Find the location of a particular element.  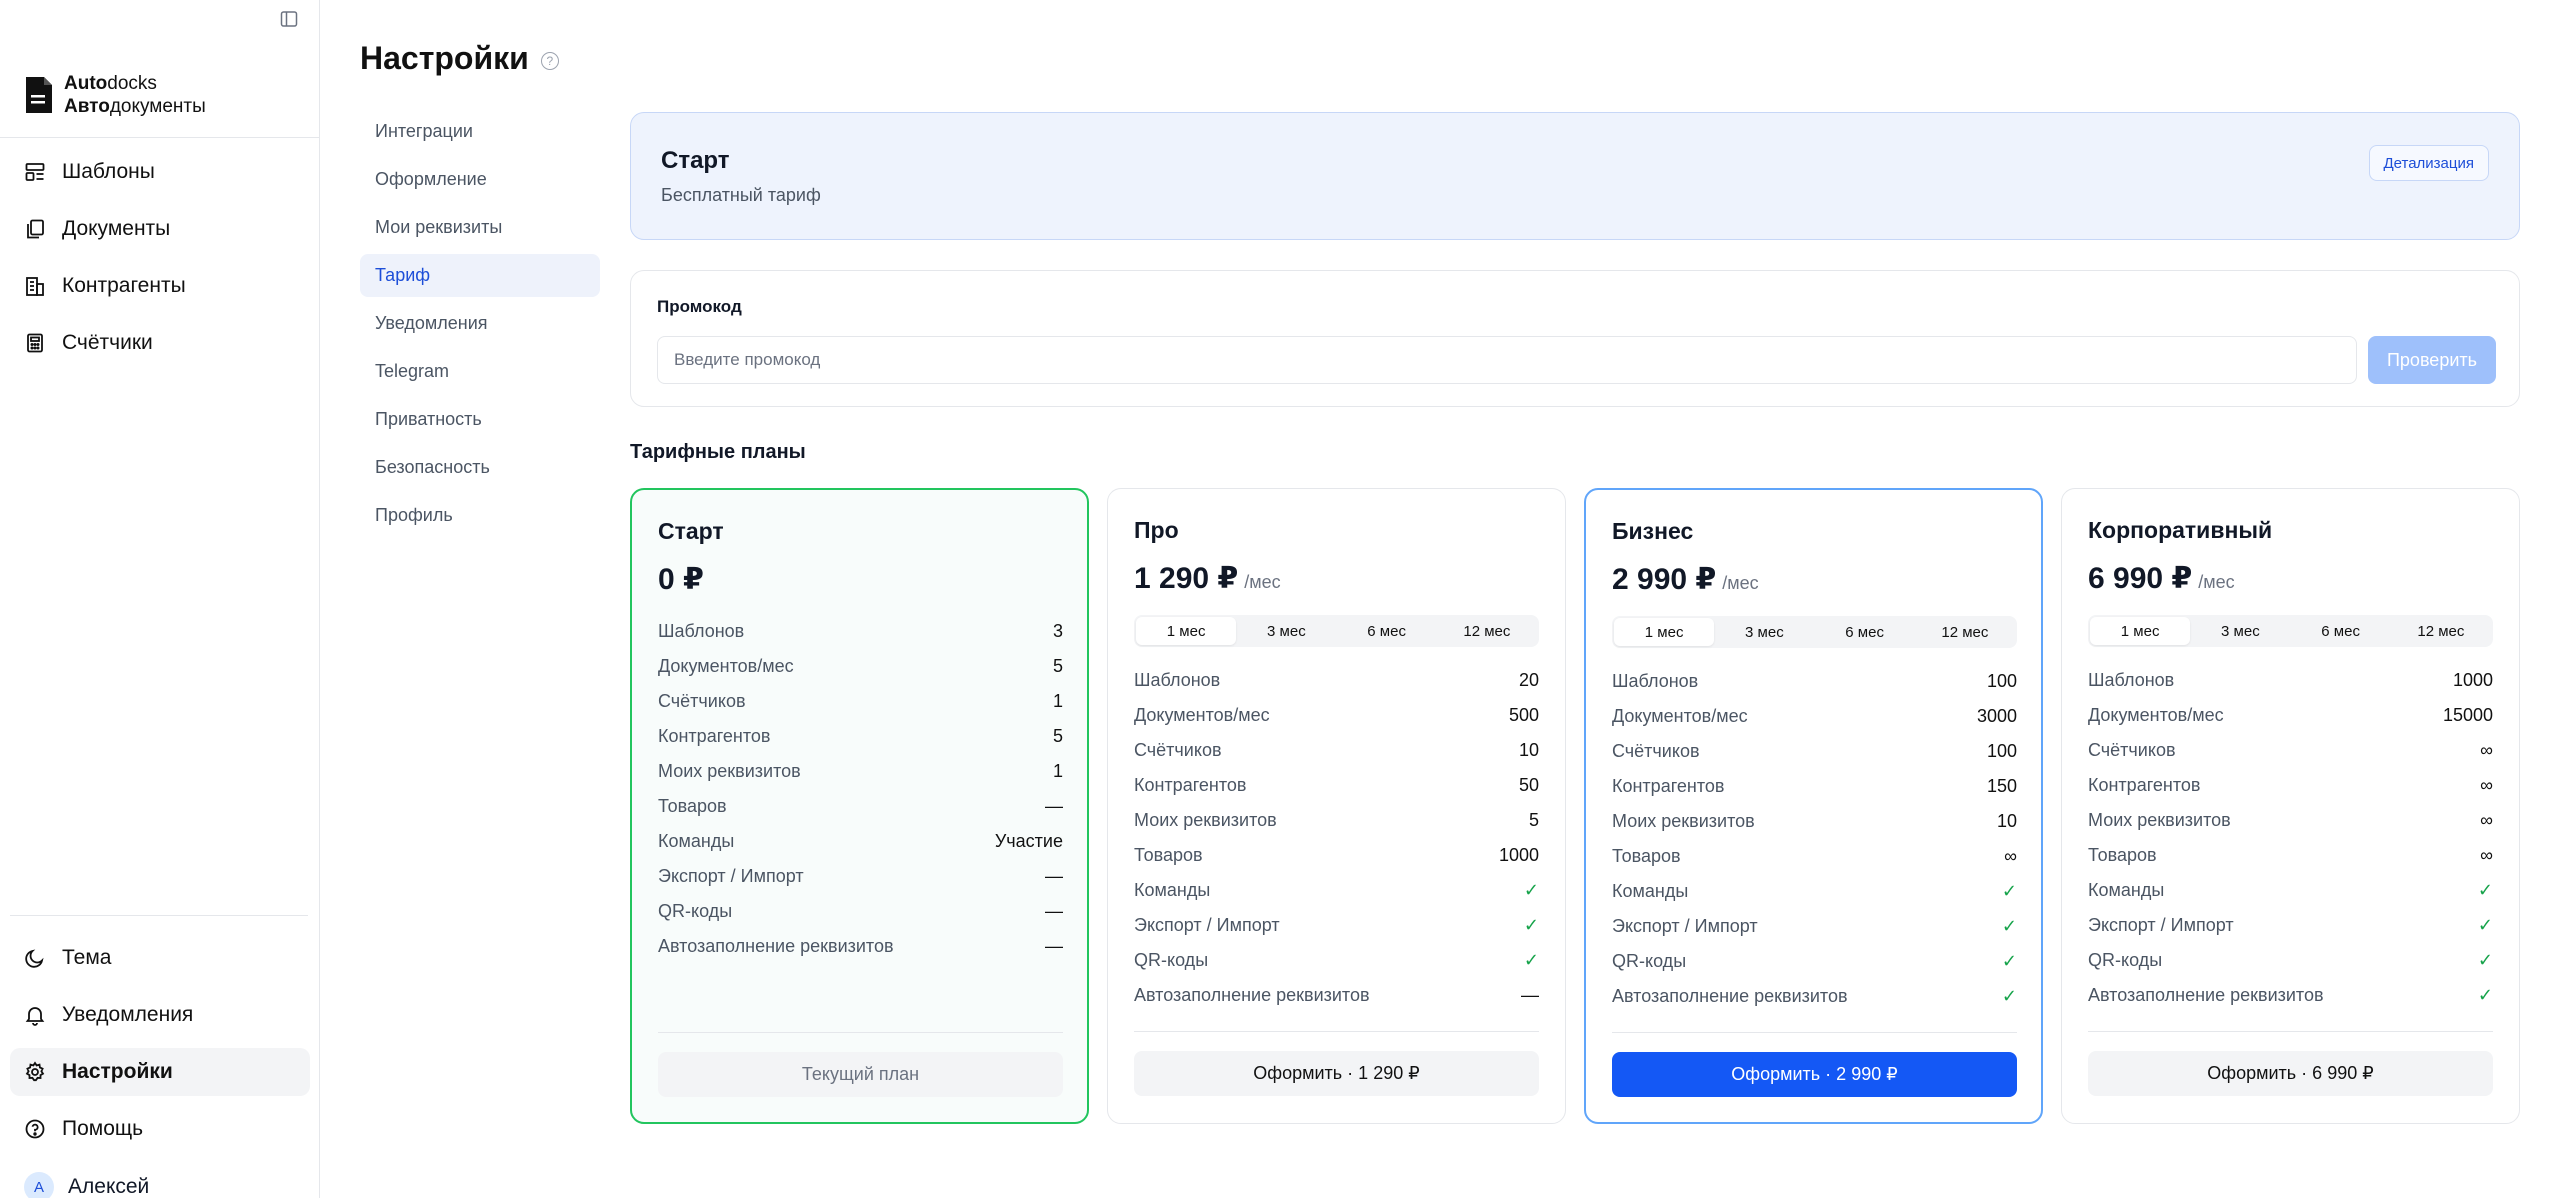

feature-row: Команды Участие is located at coordinates (860, 841).